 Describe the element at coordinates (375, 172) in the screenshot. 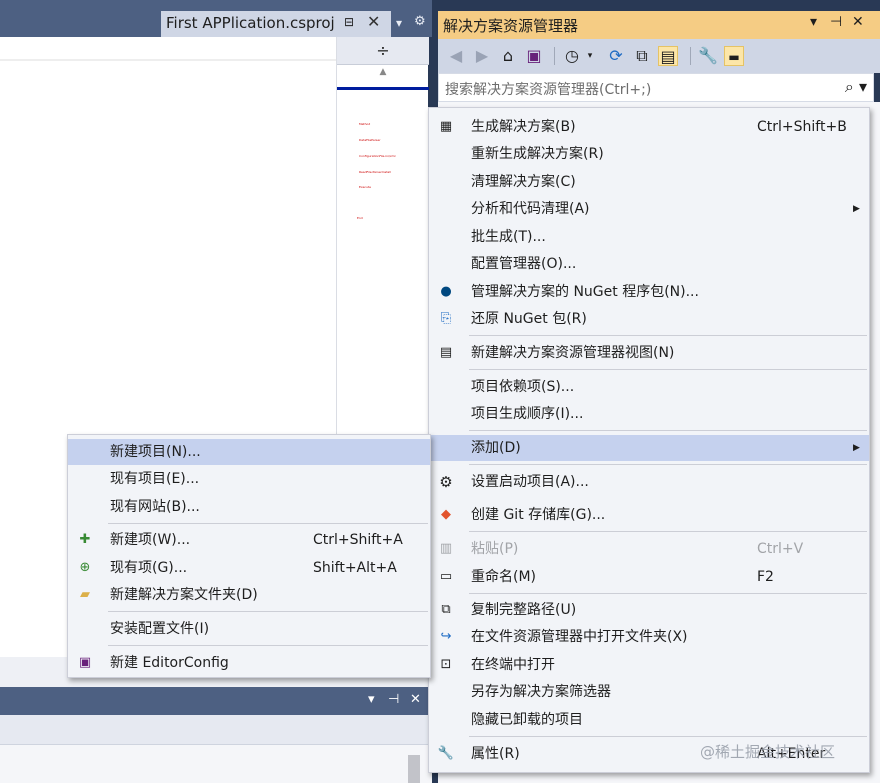

I see `minimap-line: ReadFile.ParserInstall` at that location.